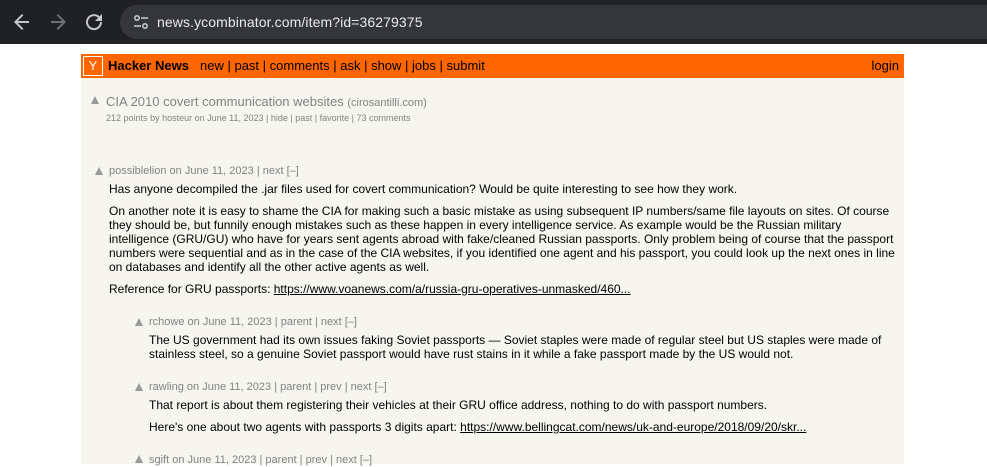 The height and width of the screenshot is (467, 987). I want to click on browser-toolbar: news.ycombinator.com/item?id=36279375, so click(493, 22).